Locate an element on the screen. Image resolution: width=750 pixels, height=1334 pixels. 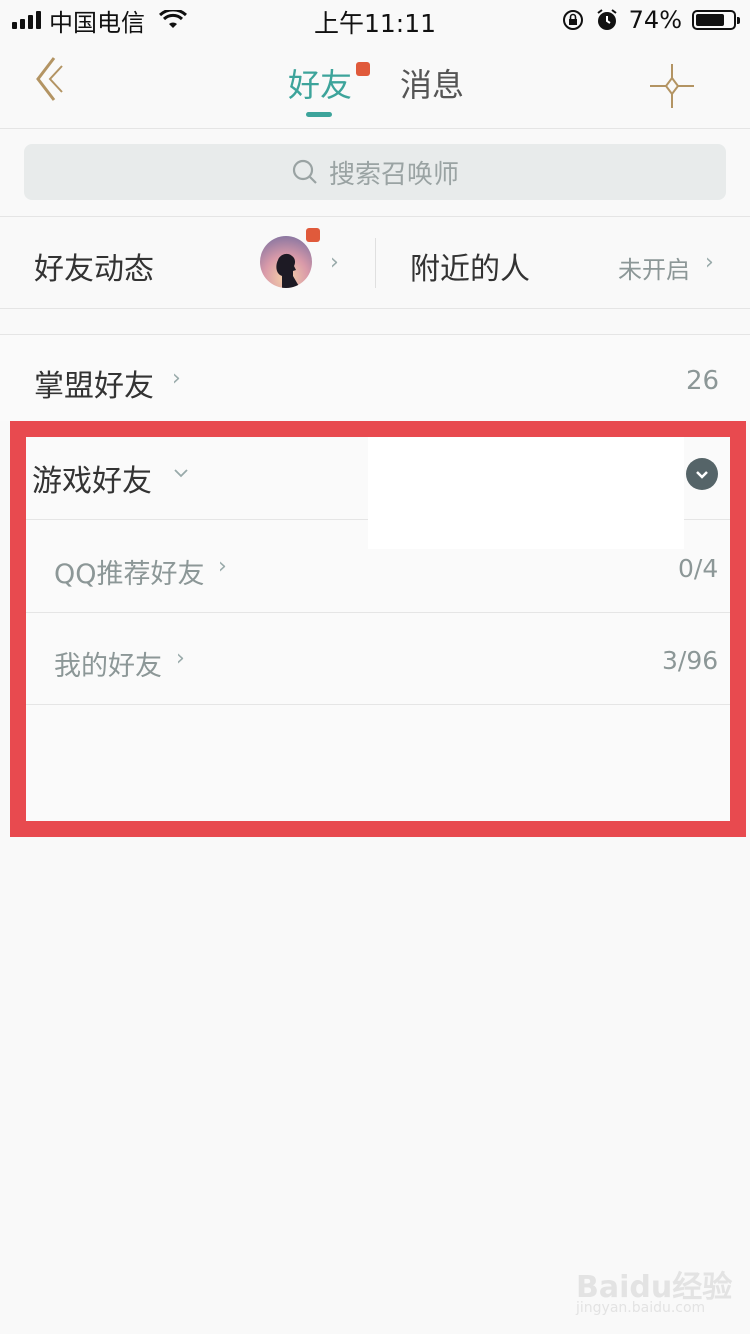
my-friends-count: 3/96 is located at coordinates (690, 660).